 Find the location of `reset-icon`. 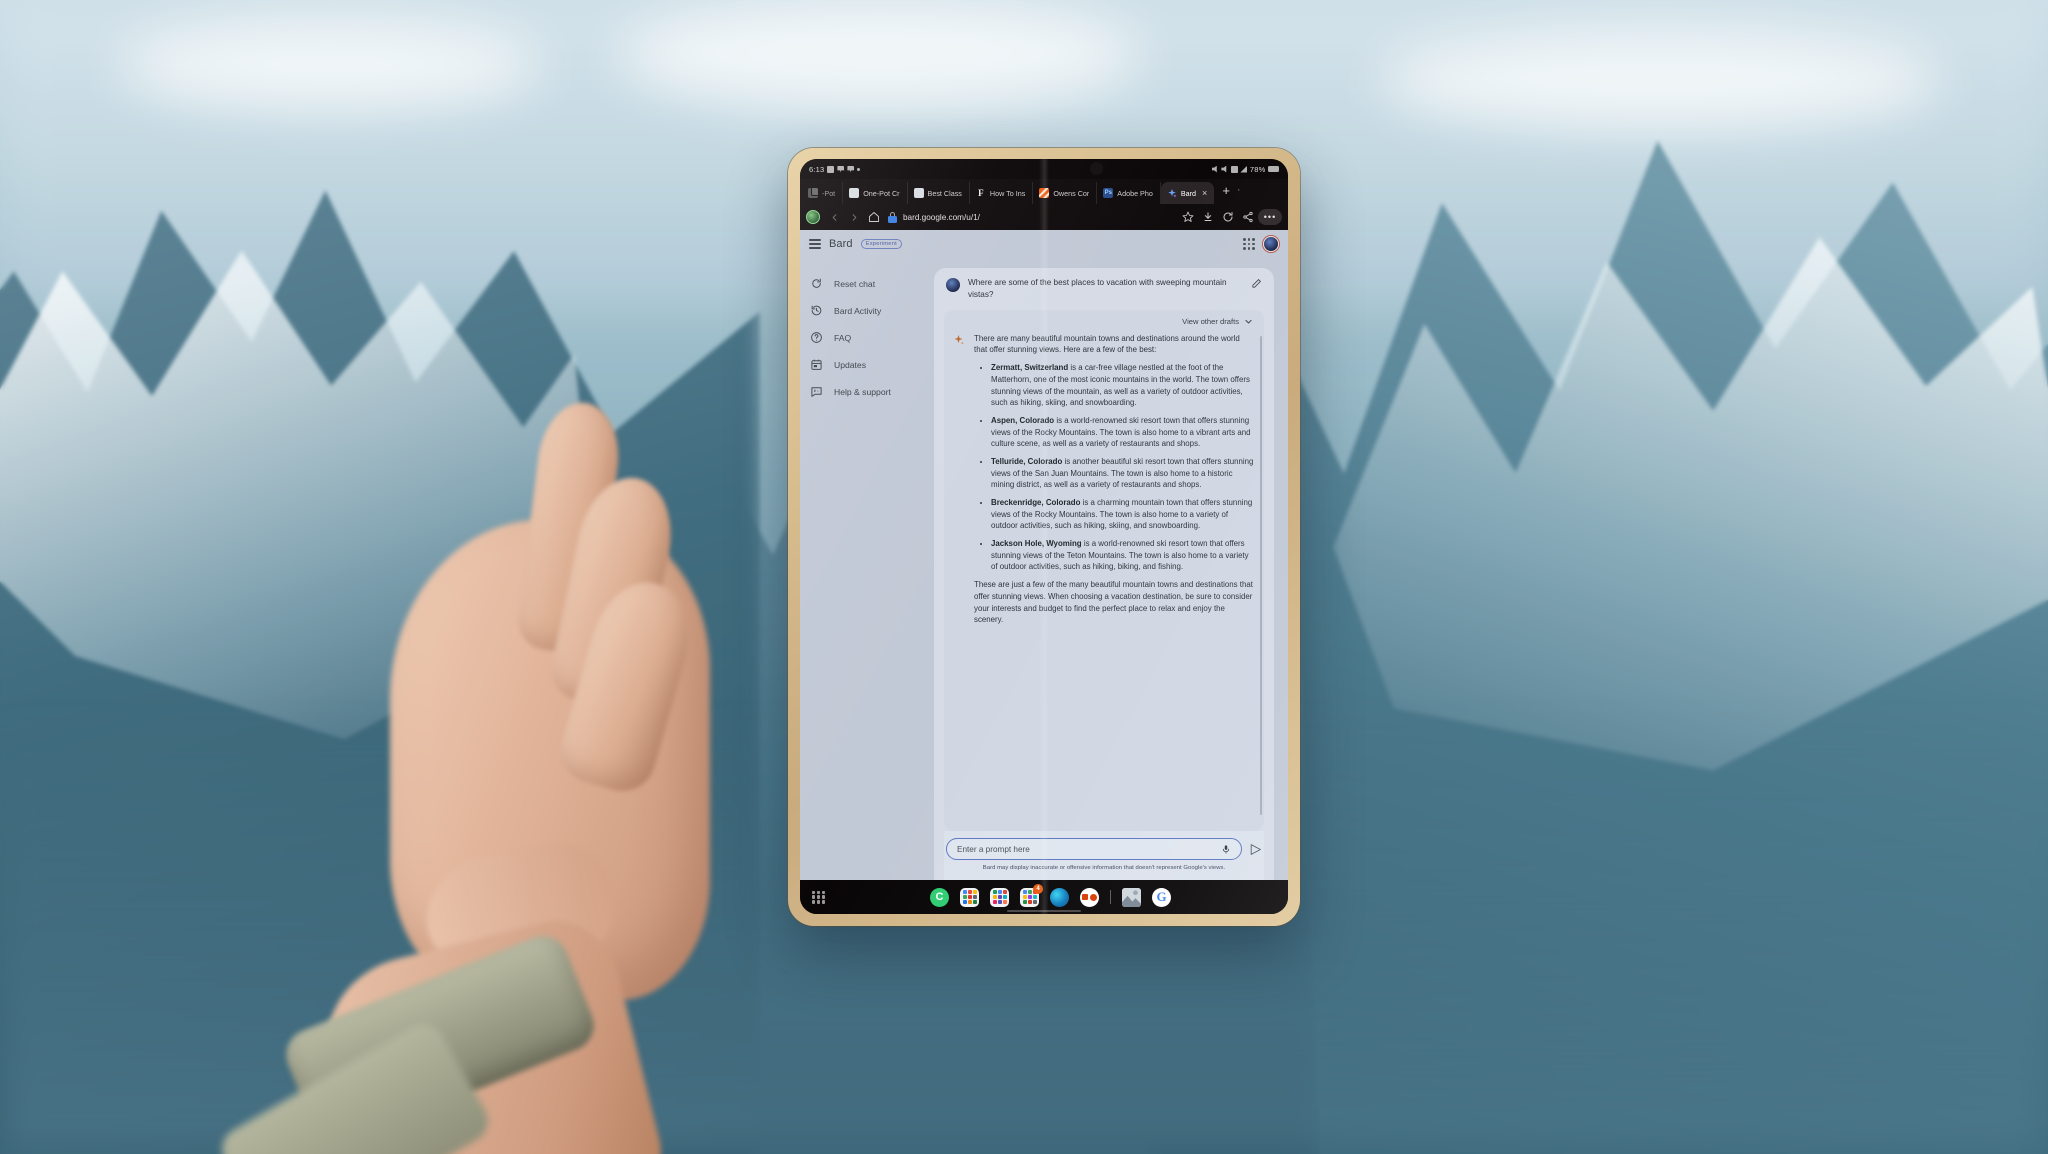

reset-icon is located at coordinates (816, 283).